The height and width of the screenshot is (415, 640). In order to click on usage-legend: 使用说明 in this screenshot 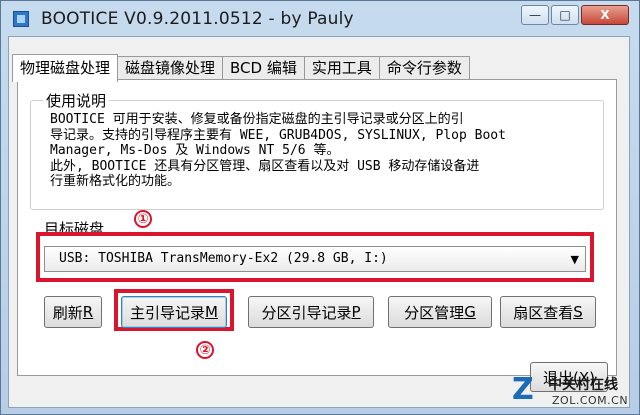, I will do `click(76, 100)`.